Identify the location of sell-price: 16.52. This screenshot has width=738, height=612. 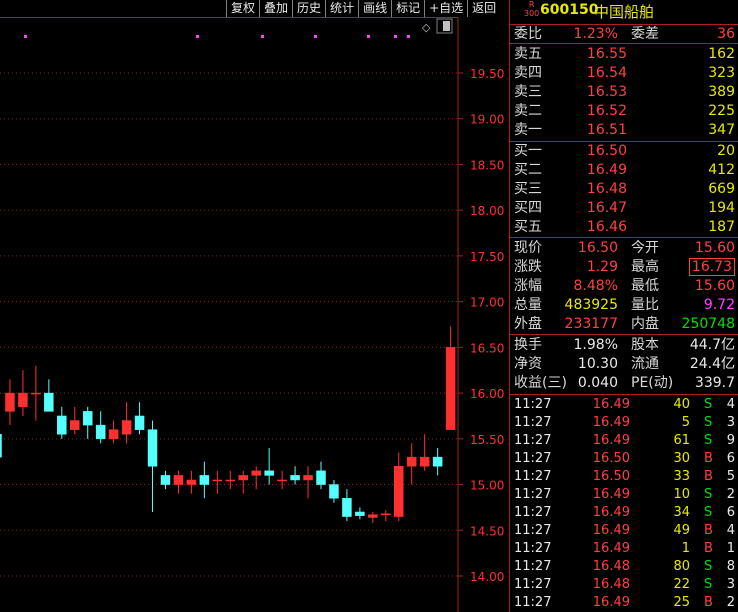
(606, 111).